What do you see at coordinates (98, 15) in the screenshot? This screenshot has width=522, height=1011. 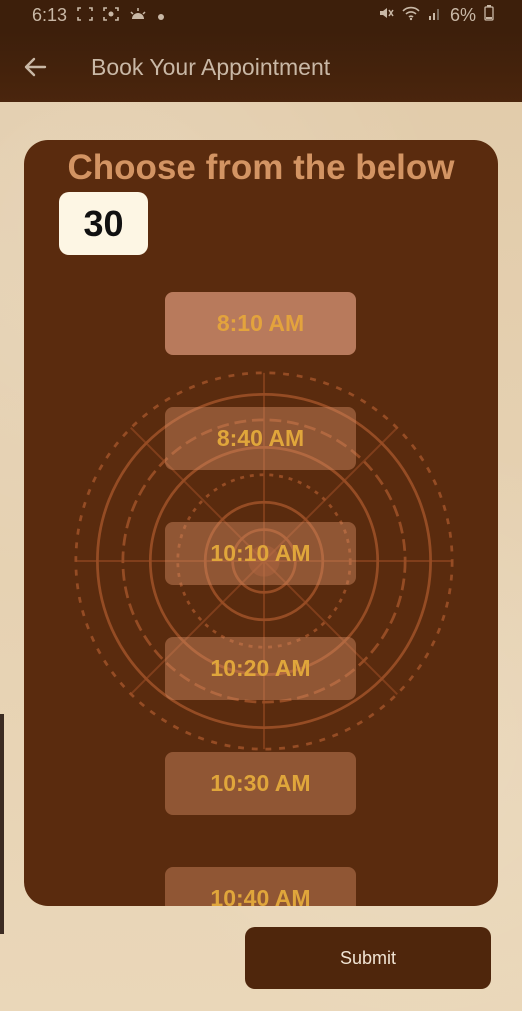 I see `status-left: 6:13` at bounding box center [98, 15].